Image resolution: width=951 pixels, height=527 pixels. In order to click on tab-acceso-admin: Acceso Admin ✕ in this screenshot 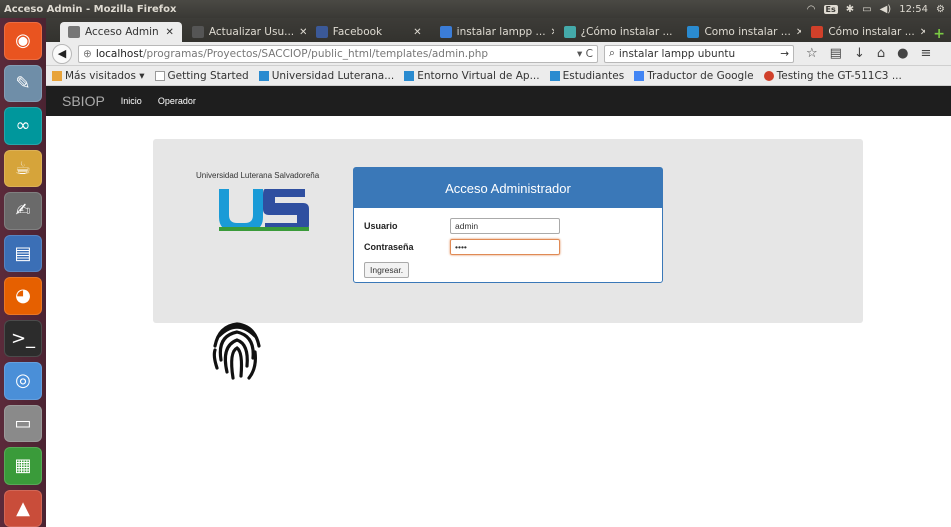, I will do `click(121, 32)`.